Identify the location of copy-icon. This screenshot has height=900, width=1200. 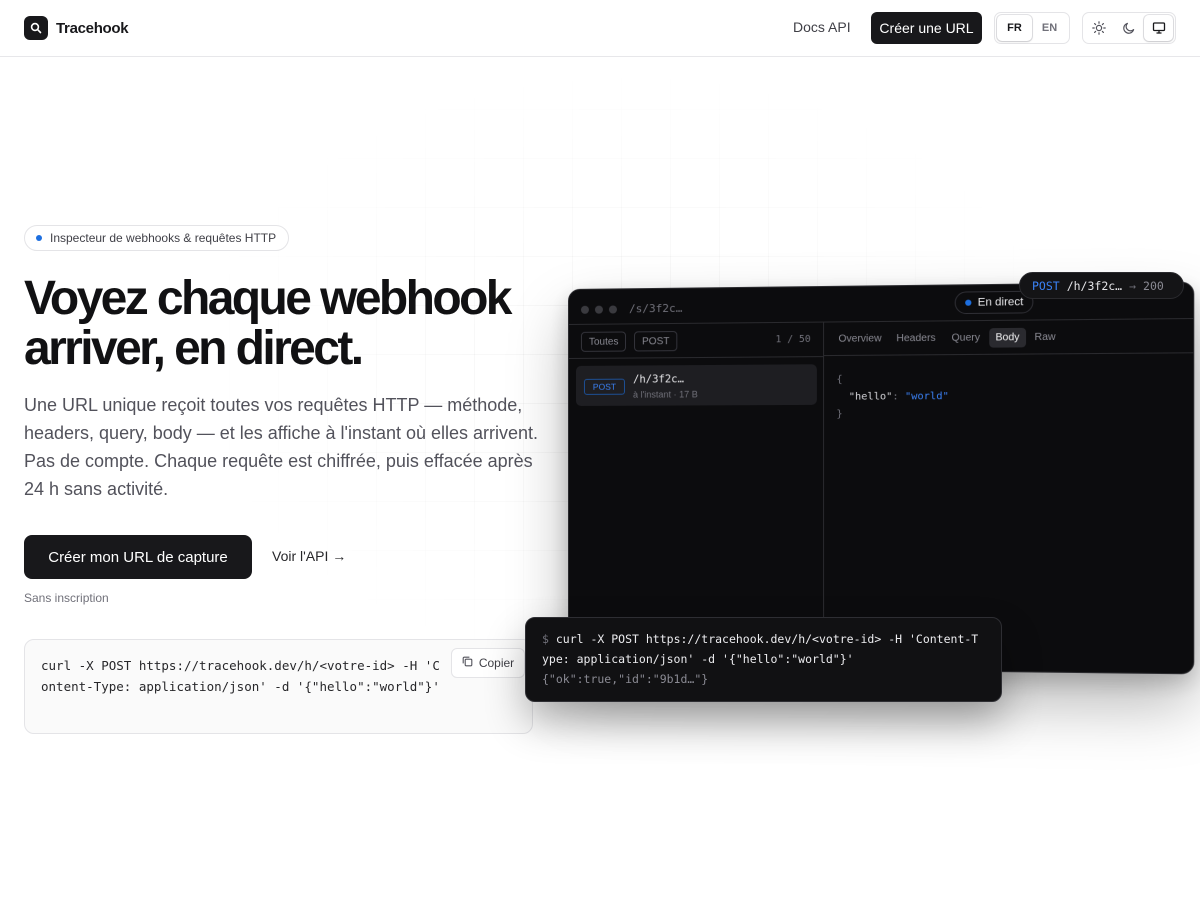
(467, 663).